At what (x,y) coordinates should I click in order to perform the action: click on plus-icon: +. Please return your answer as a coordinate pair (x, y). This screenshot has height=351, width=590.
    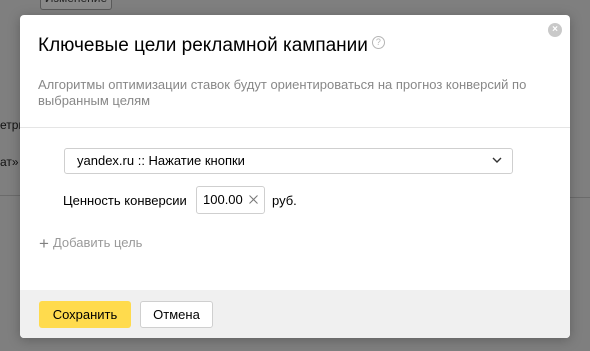
    Looking at the image, I should click on (44, 243).